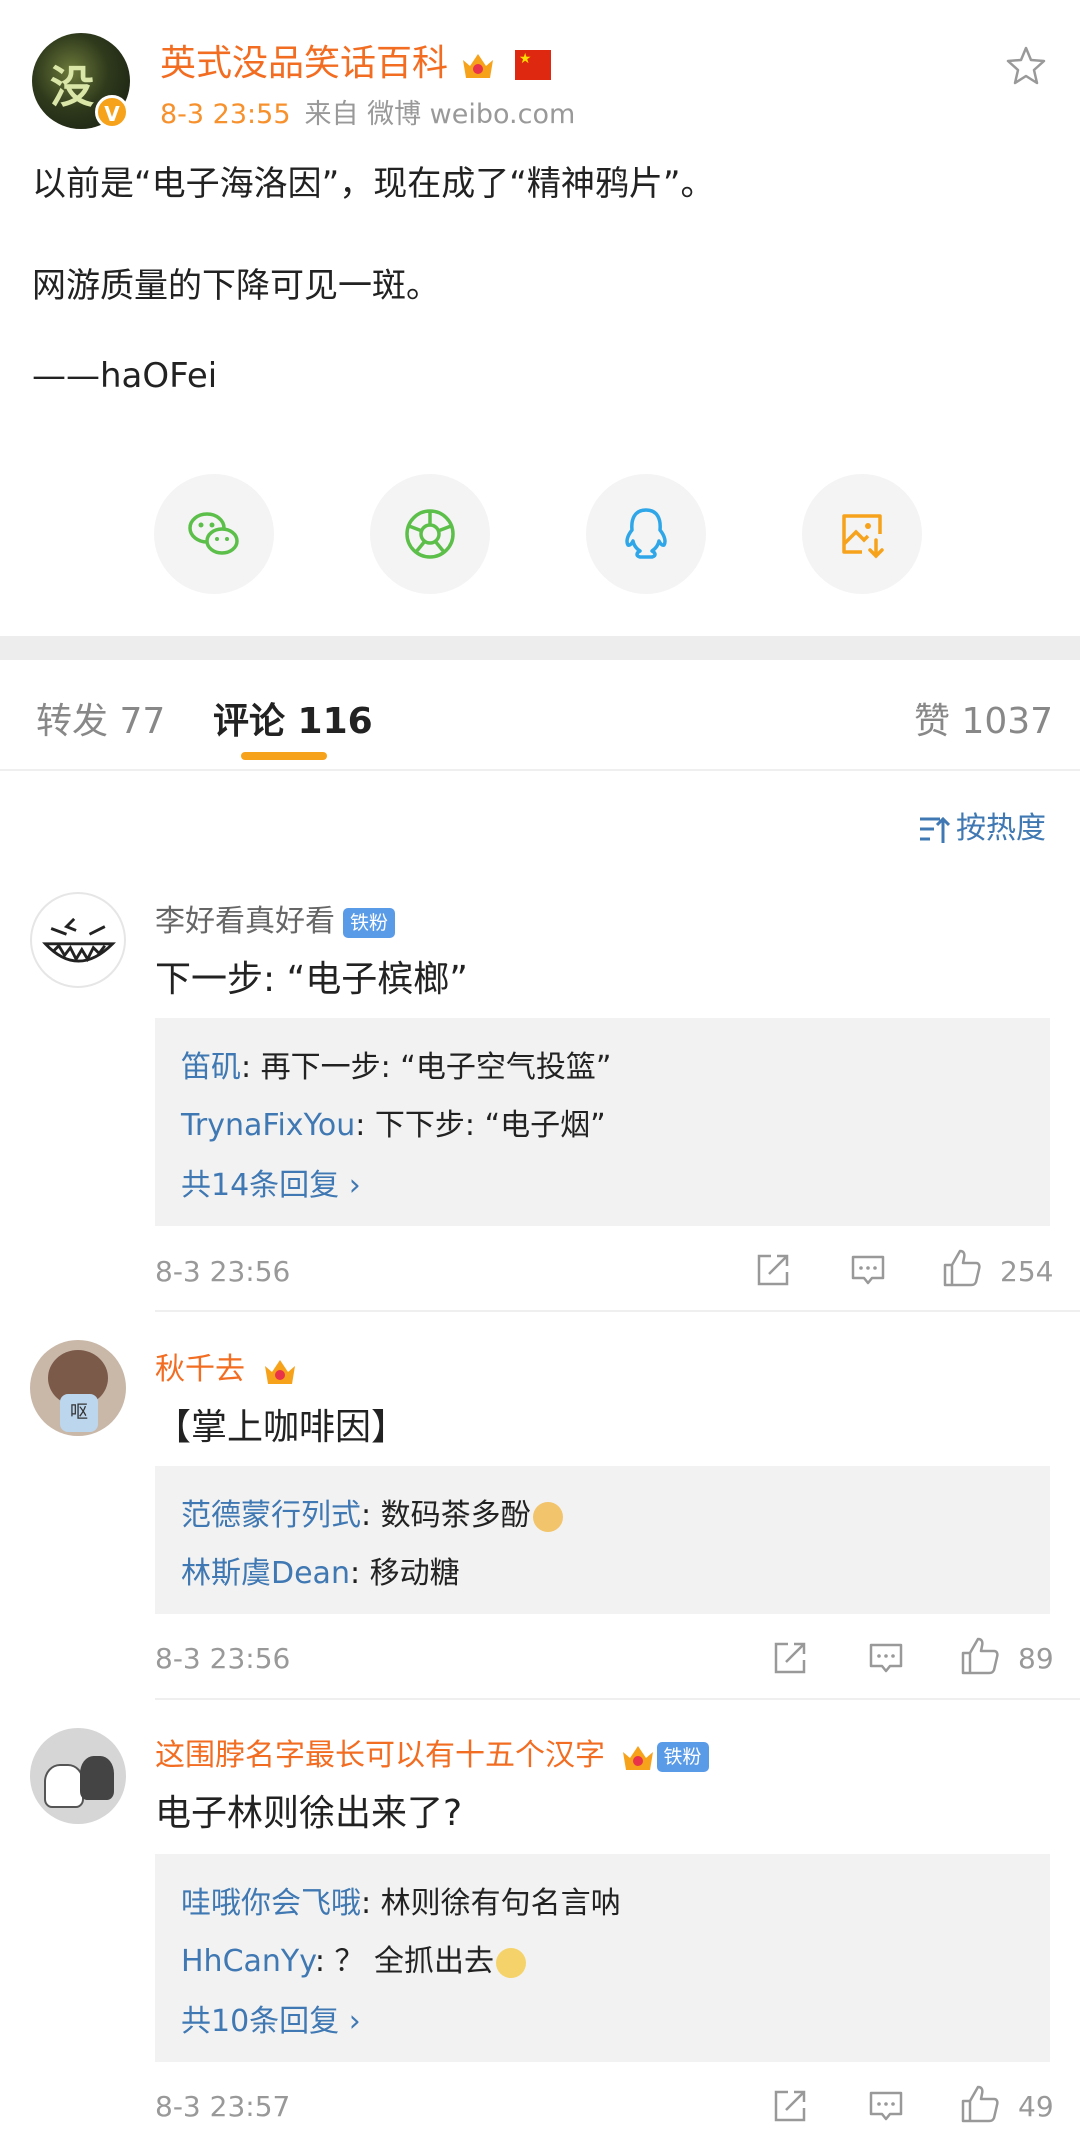 This screenshot has width=1080, height=2144. What do you see at coordinates (284, 756) in the screenshot?
I see `tab-active-indicator` at bounding box center [284, 756].